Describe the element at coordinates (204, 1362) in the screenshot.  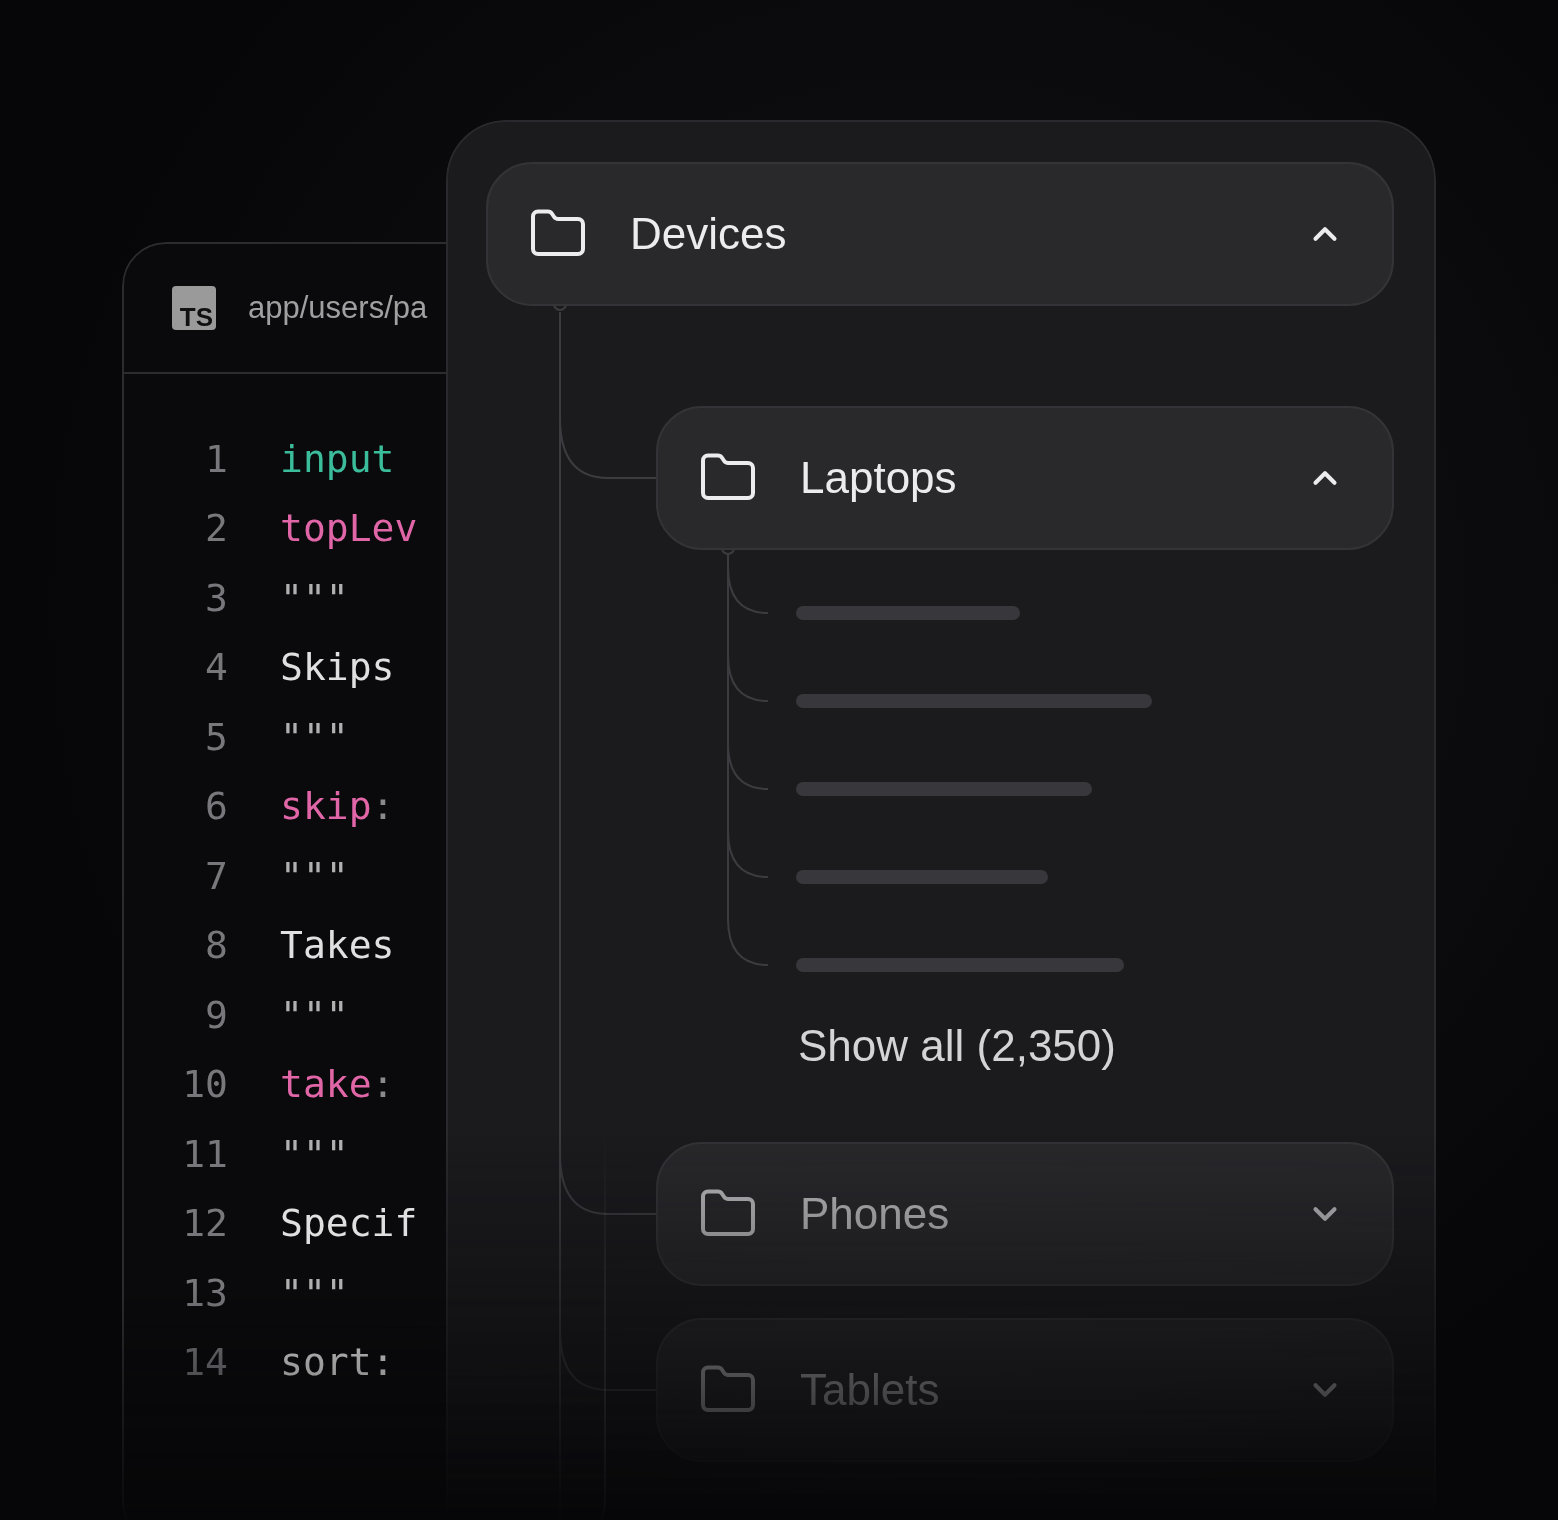
I see `line-number: 14` at that location.